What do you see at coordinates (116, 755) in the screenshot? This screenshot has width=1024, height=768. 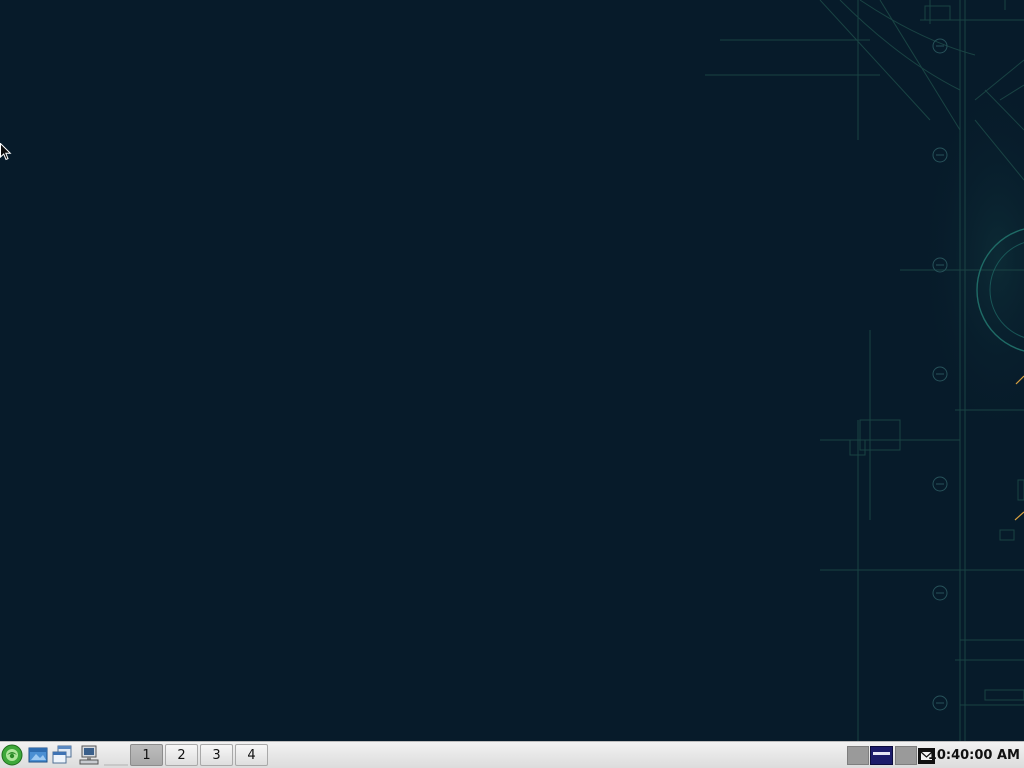 I see `launcher-bar-edge` at bounding box center [116, 755].